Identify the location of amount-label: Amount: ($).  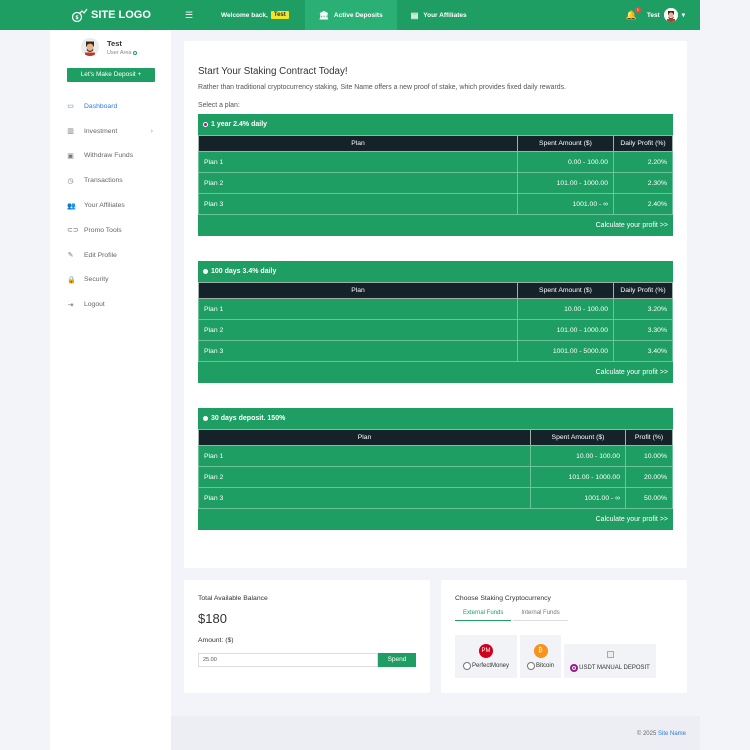
(216, 640).